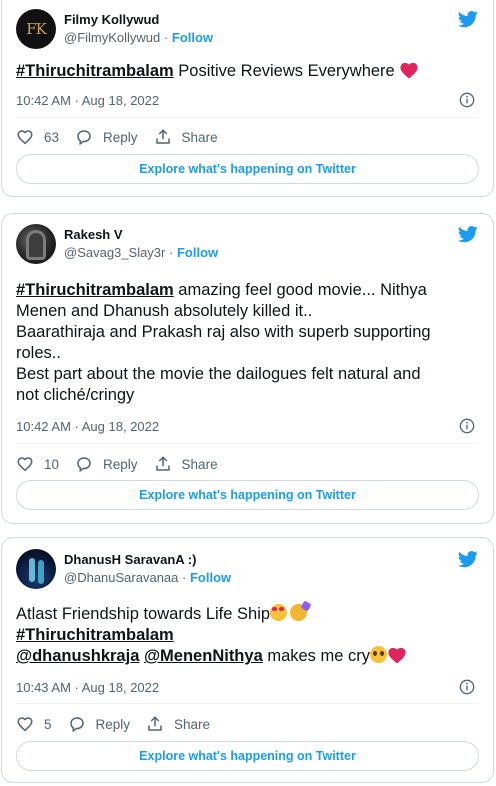  What do you see at coordinates (34, 724) in the screenshot?
I see `like-button: 5` at bounding box center [34, 724].